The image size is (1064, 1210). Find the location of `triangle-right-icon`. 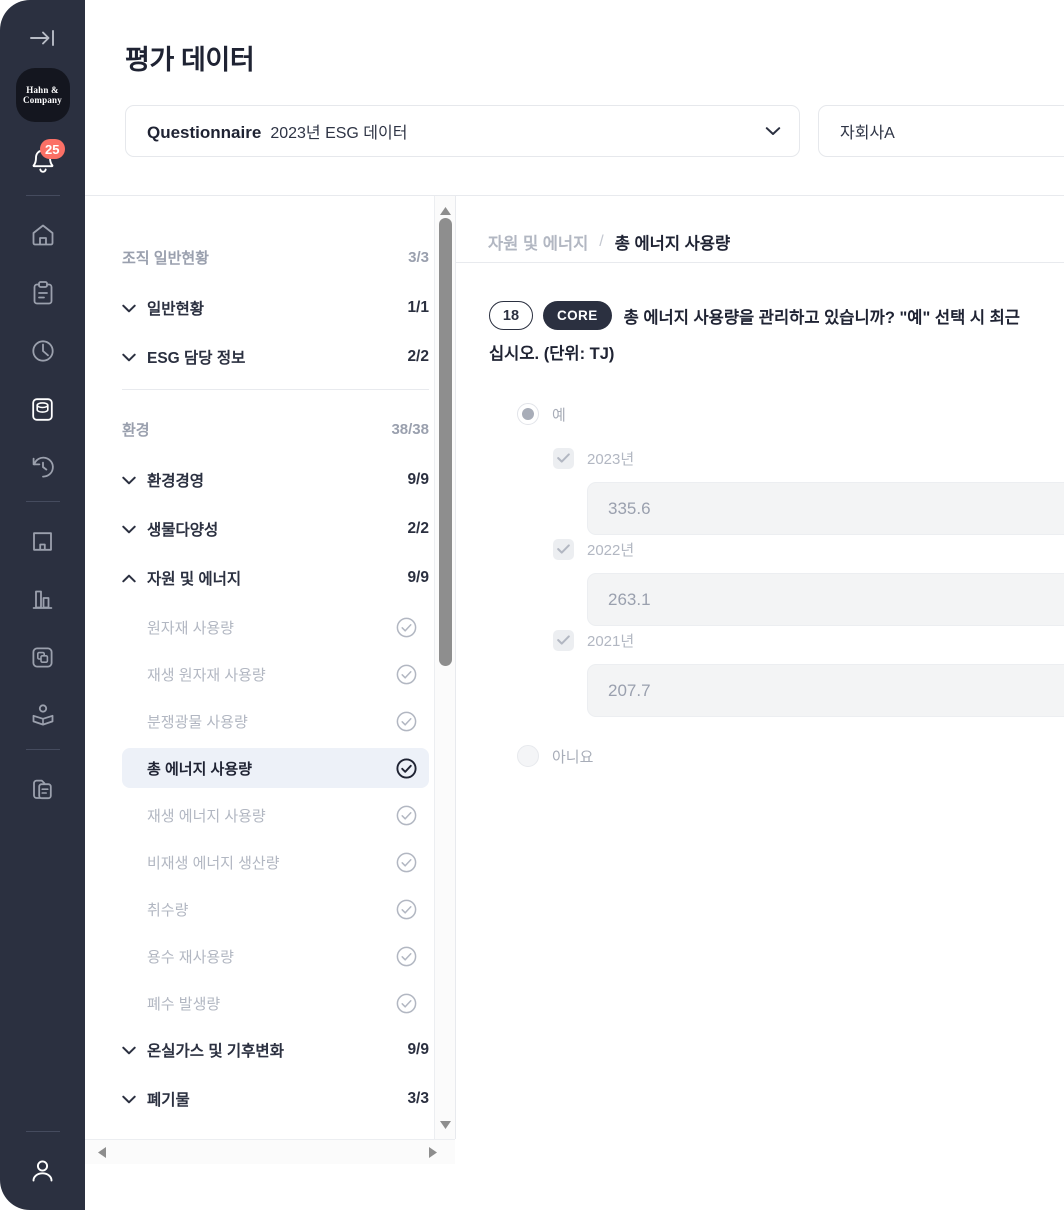

triangle-right-icon is located at coordinates (432, 1152).